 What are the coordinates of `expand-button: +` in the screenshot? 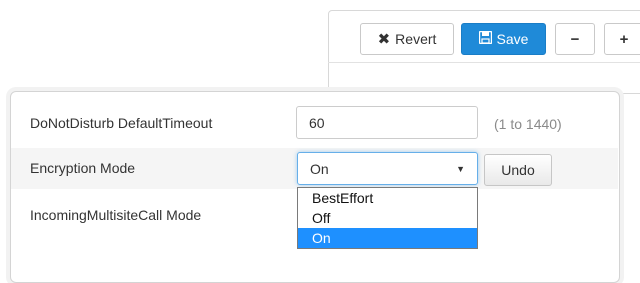 It's located at (622, 39).